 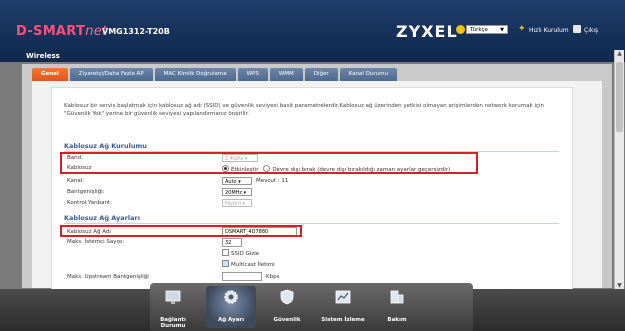 I want to click on max-clients-input: 32, so click(x=232, y=242).